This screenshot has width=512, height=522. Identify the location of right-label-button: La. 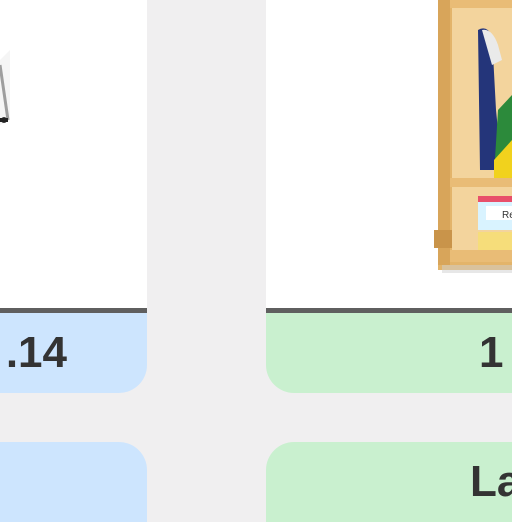
(389, 482).